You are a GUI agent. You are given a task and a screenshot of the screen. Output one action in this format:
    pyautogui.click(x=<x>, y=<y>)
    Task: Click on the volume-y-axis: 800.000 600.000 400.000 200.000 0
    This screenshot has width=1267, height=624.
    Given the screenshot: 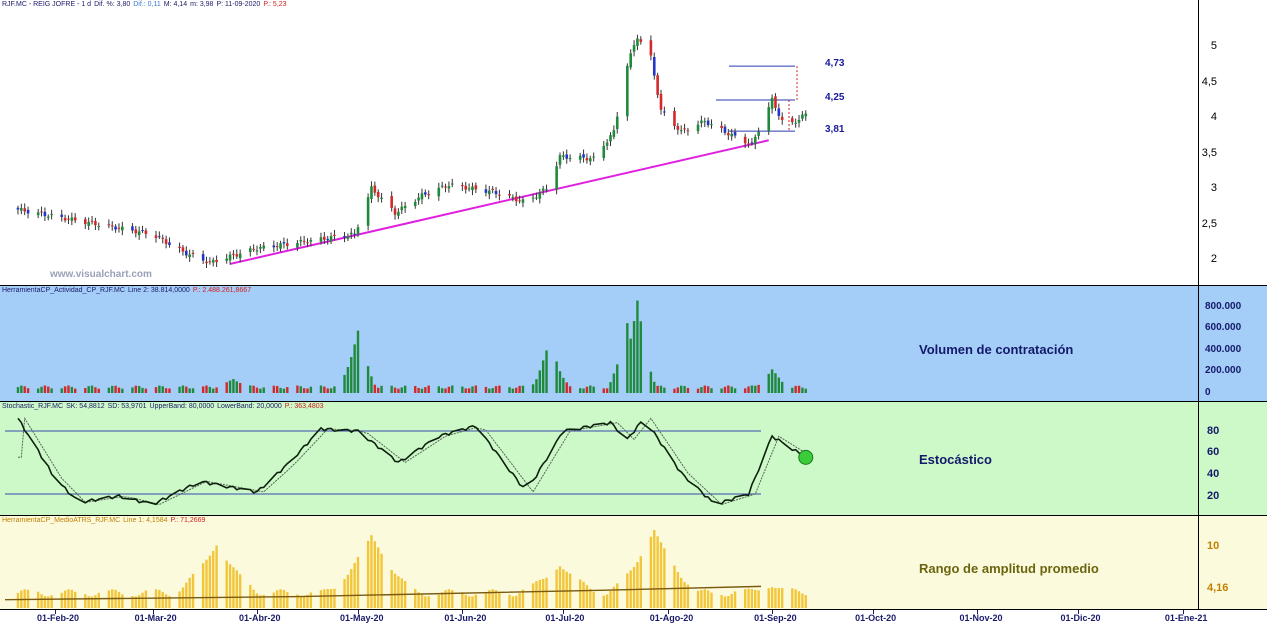 What is the action you would take?
    pyautogui.click(x=1232, y=344)
    